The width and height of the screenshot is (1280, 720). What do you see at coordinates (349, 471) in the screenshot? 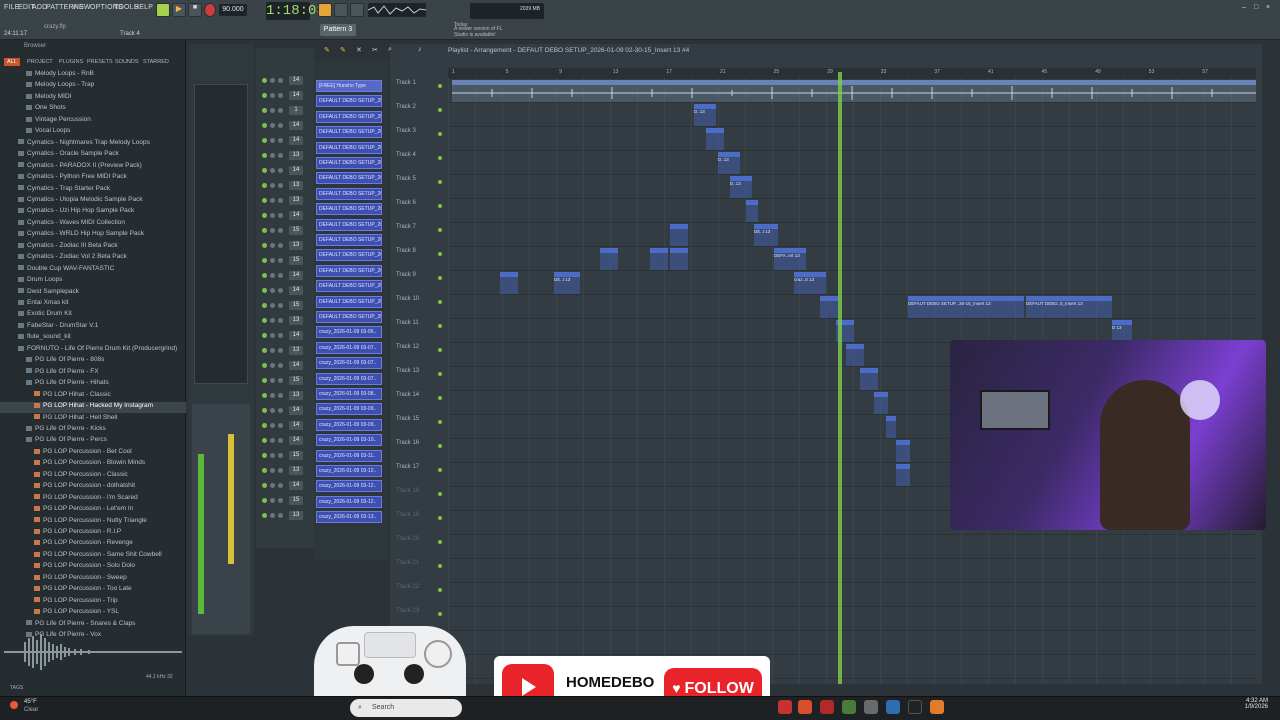
I see `pattern-list-item: crazy_2026-01-09 03-12..` at bounding box center [349, 471].